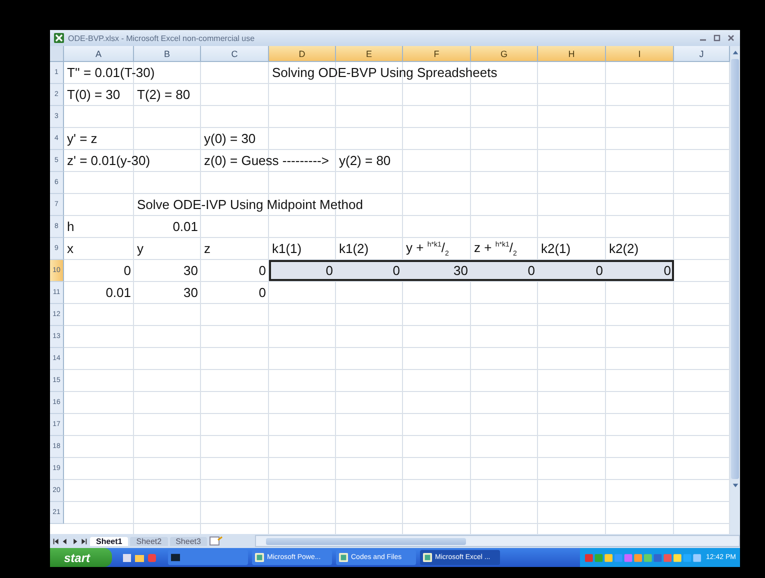 The height and width of the screenshot is (578, 765). What do you see at coordinates (161, 38) in the screenshot?
I see `window-title: ODE-BVP.xlsx - Microsoft Excel non-commercial use` at bounding box center [161, 38].